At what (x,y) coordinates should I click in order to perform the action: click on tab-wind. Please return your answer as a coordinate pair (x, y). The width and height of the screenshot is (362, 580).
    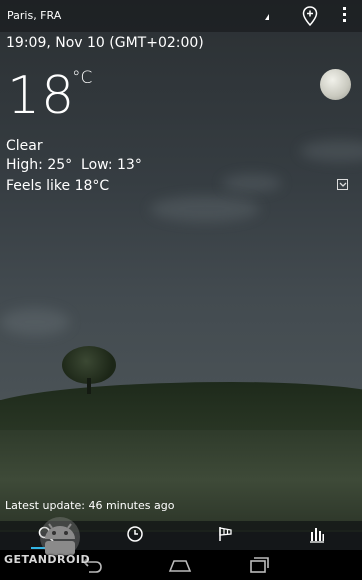
    Looking at the image, I should click on (226, 536).